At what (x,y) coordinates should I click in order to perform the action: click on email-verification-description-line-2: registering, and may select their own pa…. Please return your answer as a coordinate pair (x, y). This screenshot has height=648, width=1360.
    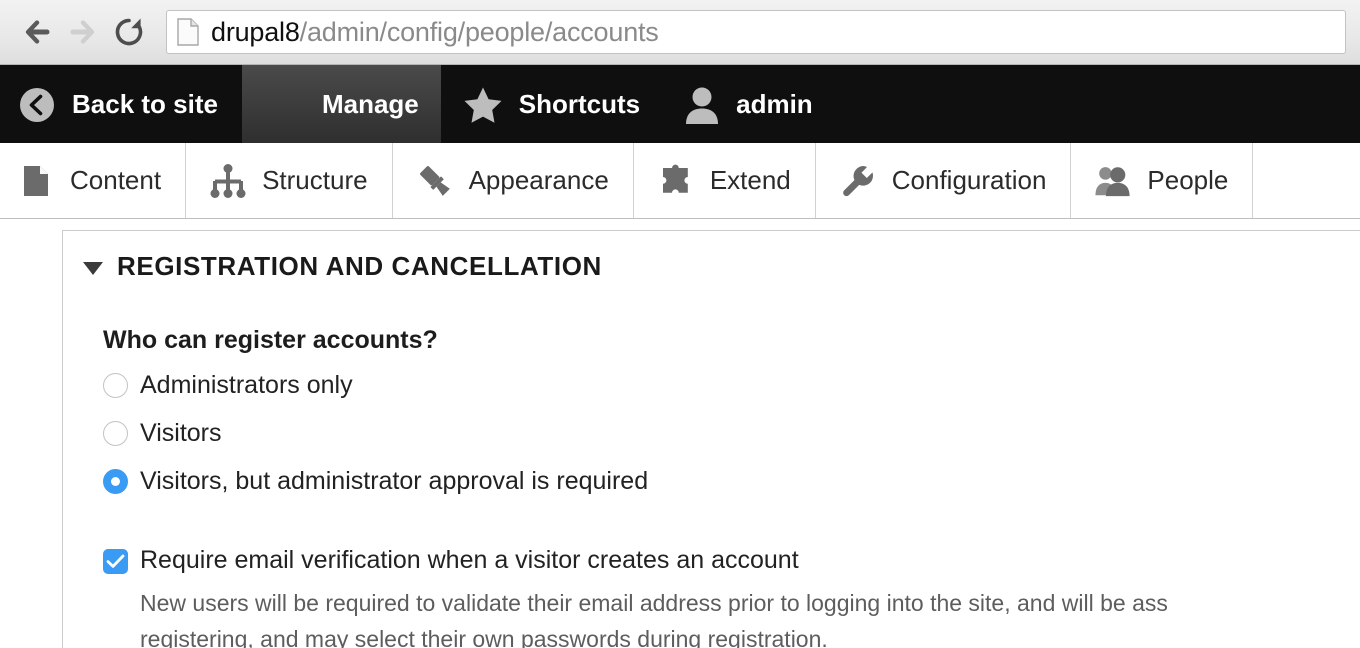
    Looking at the image, I should click on (484, 637).